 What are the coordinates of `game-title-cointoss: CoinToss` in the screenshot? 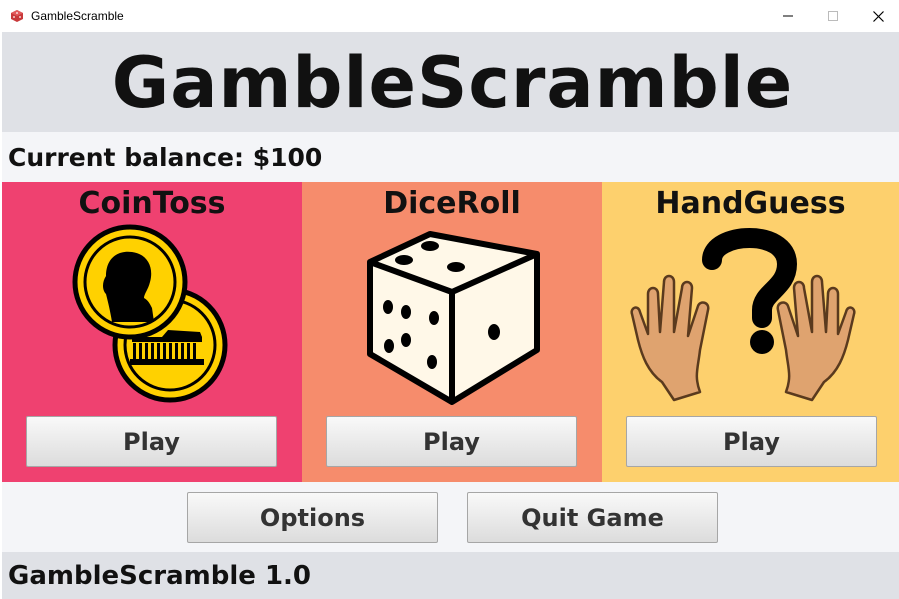 It's located at (152, 203).